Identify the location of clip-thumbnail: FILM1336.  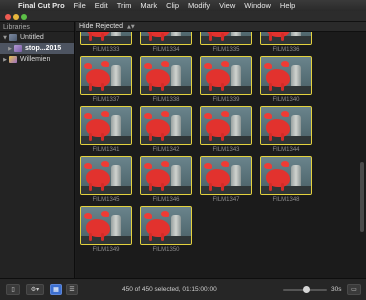
(286, 43).